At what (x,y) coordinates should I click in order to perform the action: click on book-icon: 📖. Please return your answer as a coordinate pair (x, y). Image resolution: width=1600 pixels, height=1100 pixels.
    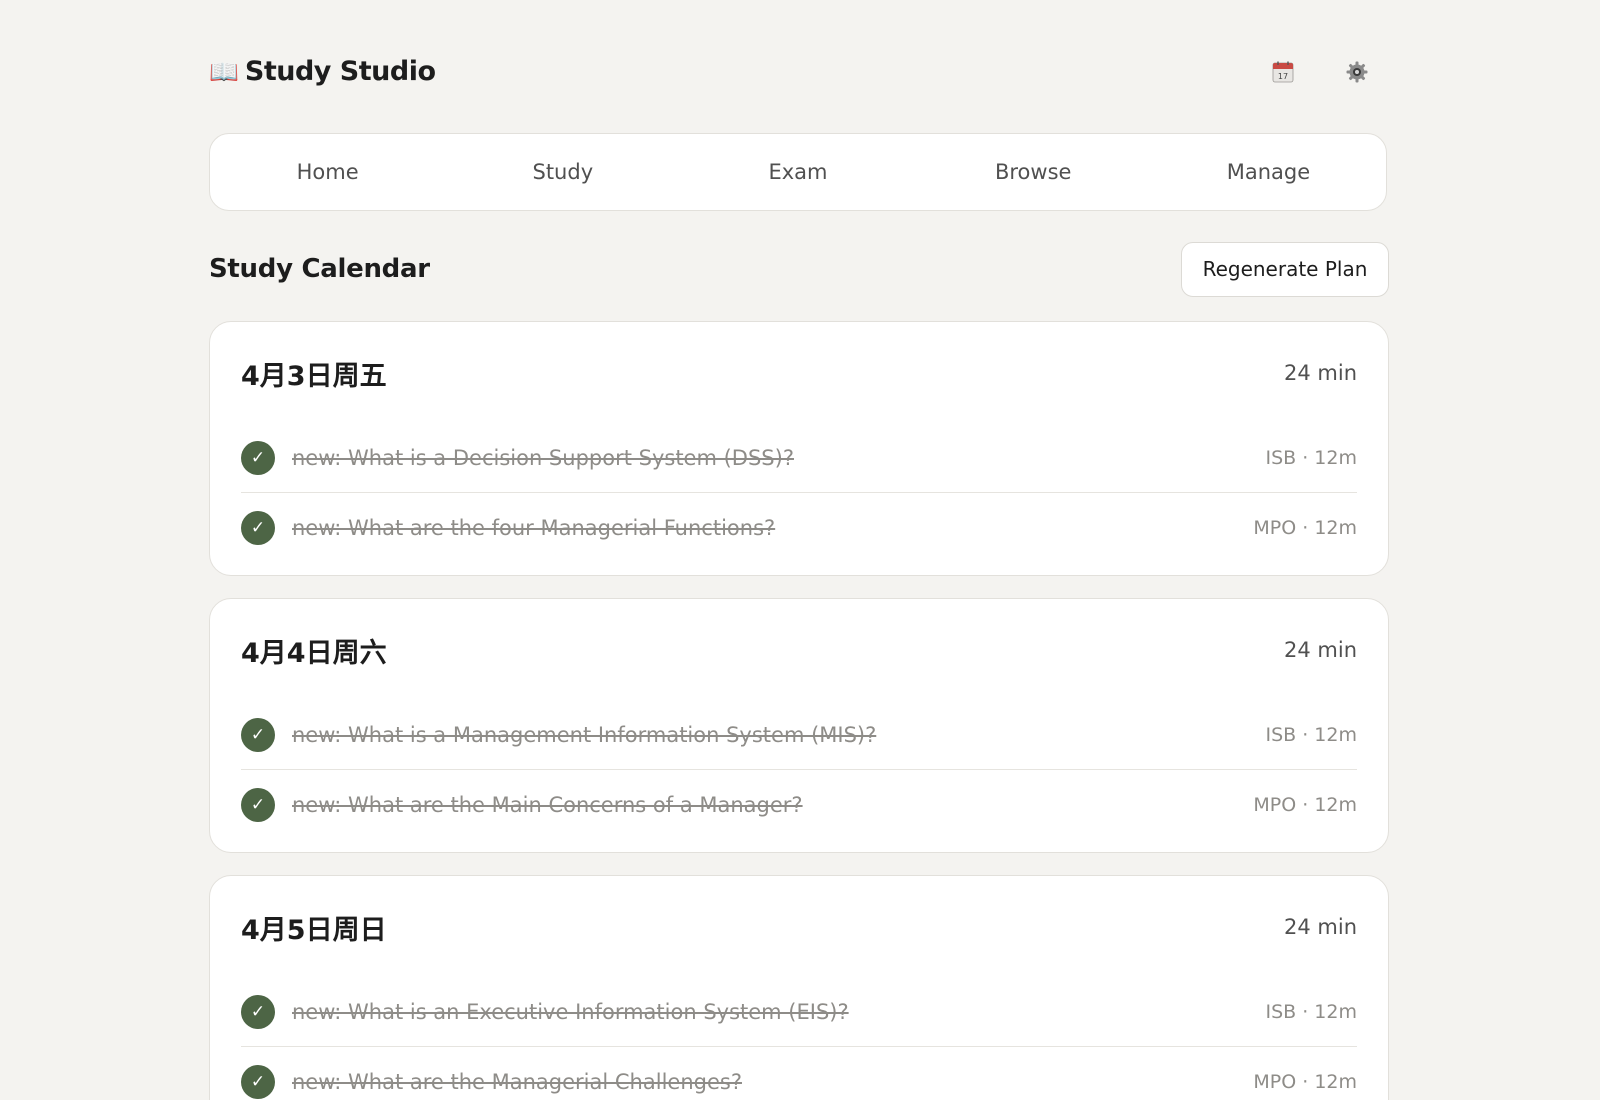
    Looking at the image, I should click on (224, 71).